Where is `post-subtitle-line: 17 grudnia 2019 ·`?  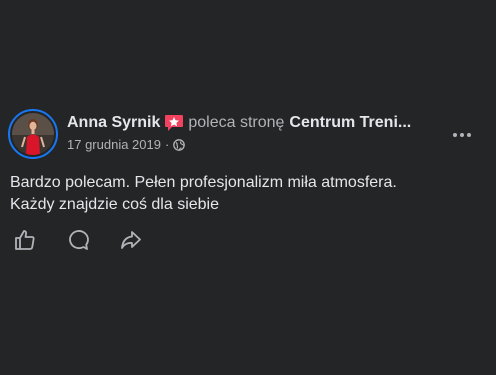
post-subtitle-line: 17 grudnia 2019 · is located at coordinates (257, 145).